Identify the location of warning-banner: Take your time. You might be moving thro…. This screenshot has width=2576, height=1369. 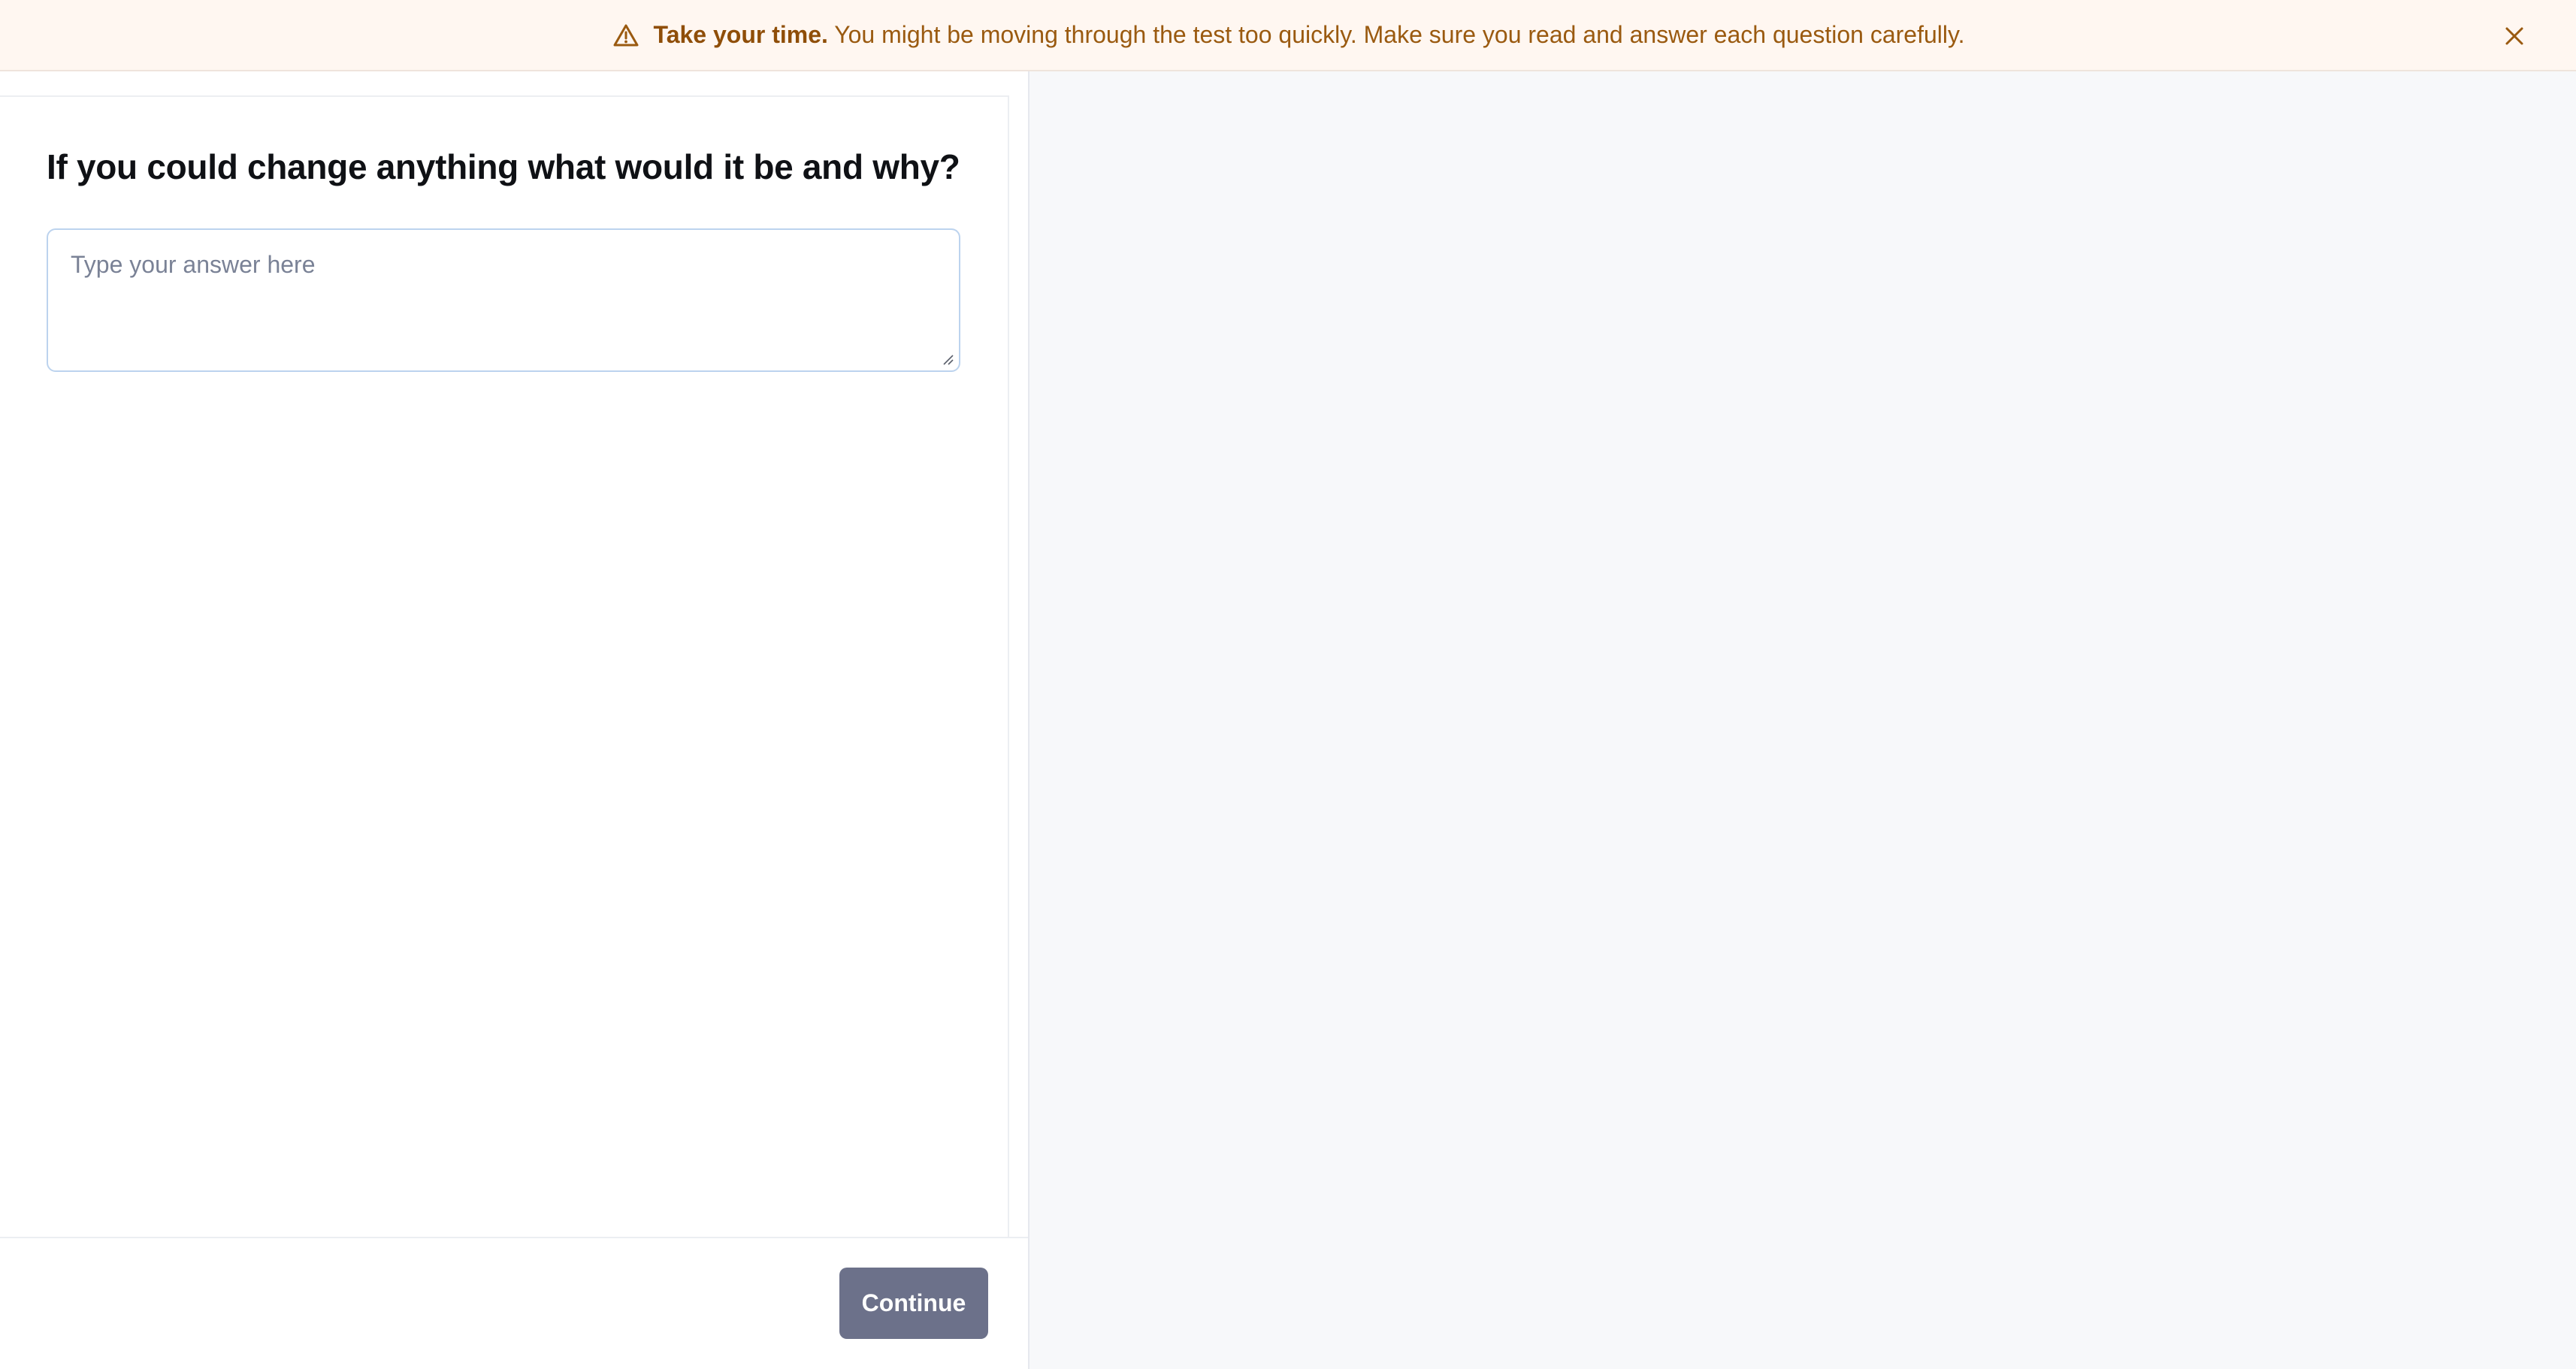
(1288, 35).